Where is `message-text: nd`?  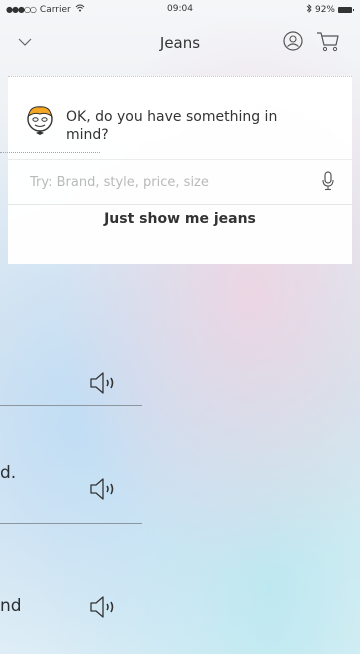 message-text: nd is located at coordinates (11, 606).